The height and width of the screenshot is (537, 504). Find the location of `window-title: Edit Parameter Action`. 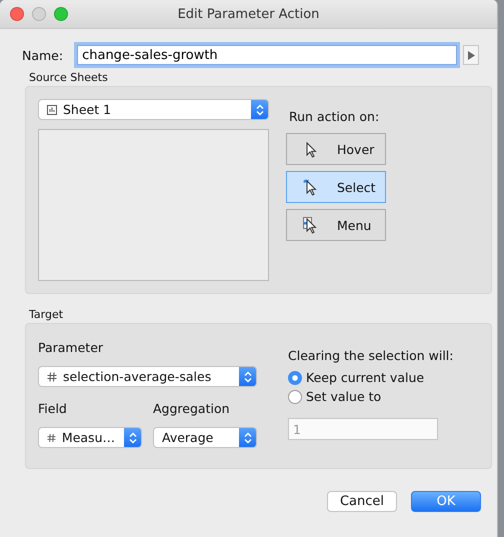

window-title: Edit Parameter Action is located at coordinates (249, 14).